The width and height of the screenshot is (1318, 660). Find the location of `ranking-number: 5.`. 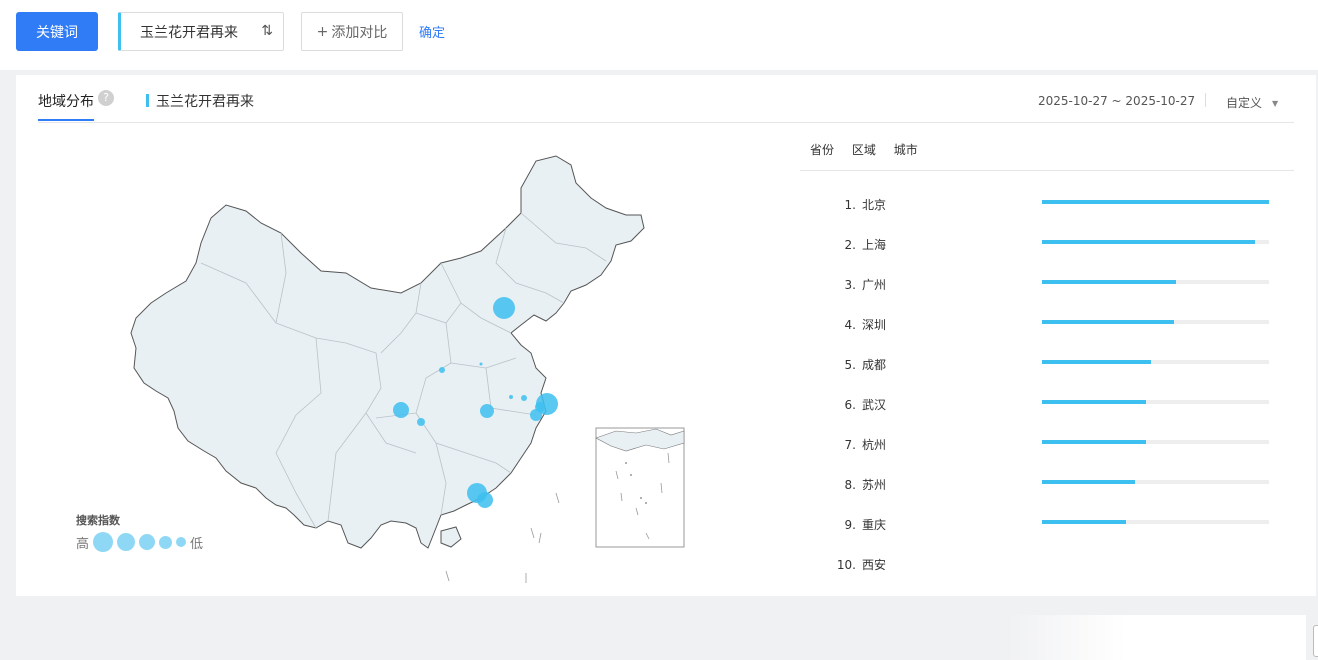

ranking-number: 5. is located at coordinates (850, 365).